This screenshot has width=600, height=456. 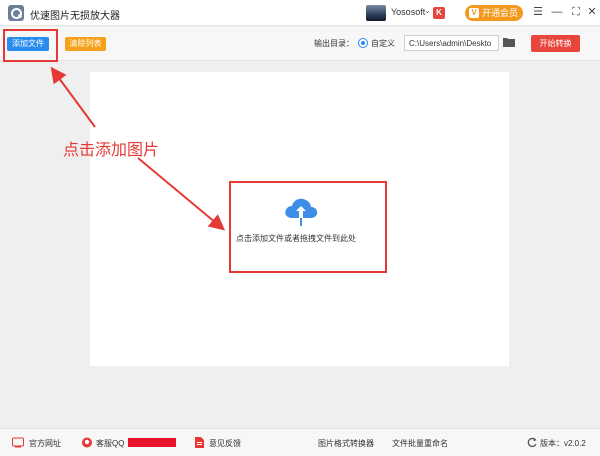 What do you see at coordinates (420, 443) in the screenshot?
I see `batch-rename-link: 文件批量重命名` at bounding box center [420, 443].